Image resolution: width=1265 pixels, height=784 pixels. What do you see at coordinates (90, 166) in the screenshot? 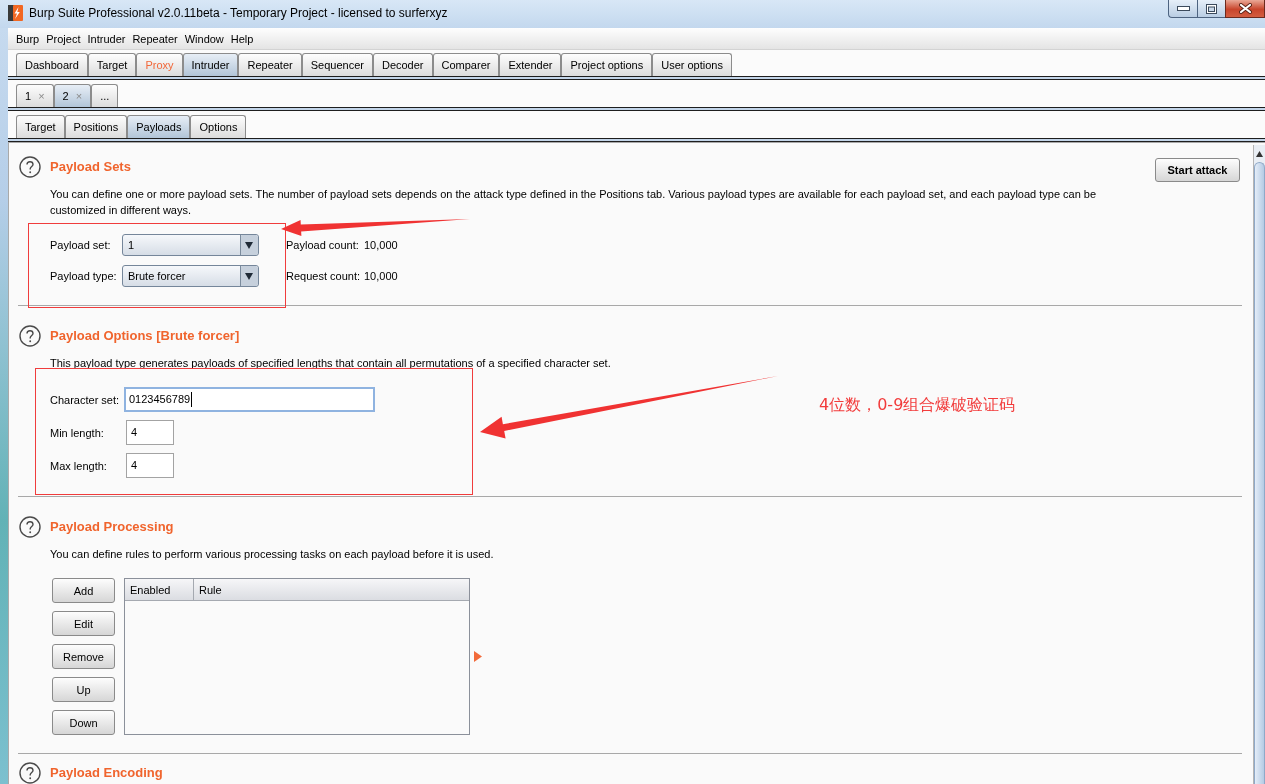
I see `section-title: Payload Sets` at bounding box center [90, 166].